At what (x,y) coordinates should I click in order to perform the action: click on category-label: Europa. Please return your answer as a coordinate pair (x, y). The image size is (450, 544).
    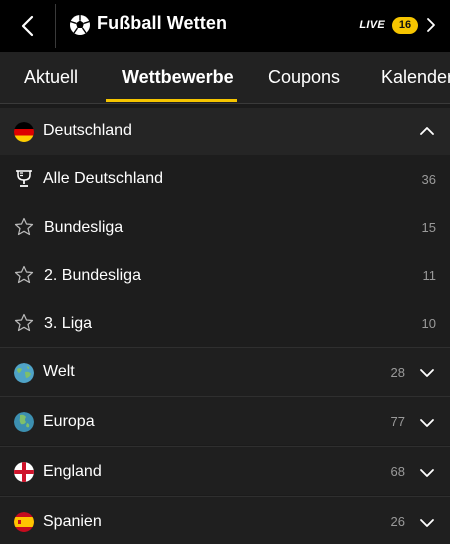
    Looking at the image, I should click on (69, 421).